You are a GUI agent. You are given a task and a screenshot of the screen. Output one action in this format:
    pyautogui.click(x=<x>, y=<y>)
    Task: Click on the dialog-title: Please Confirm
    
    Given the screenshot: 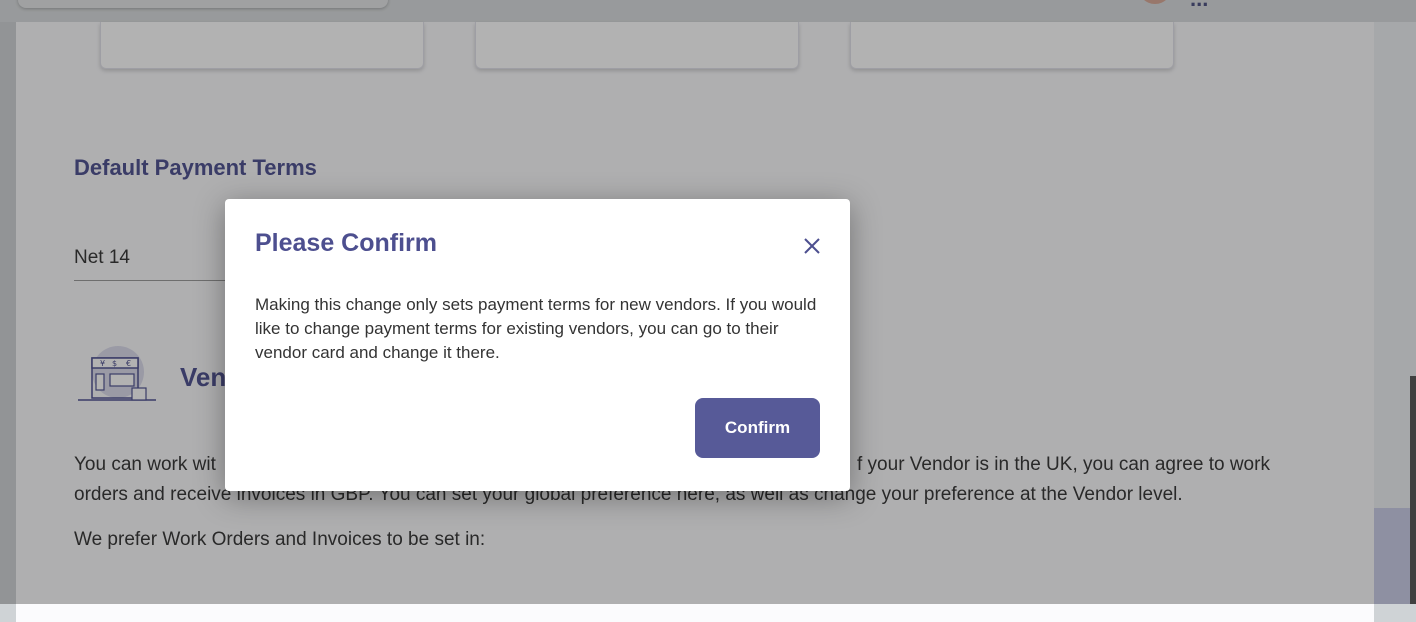 What is the action you would take?
    pyautogui.click(x=346, y=243)
    